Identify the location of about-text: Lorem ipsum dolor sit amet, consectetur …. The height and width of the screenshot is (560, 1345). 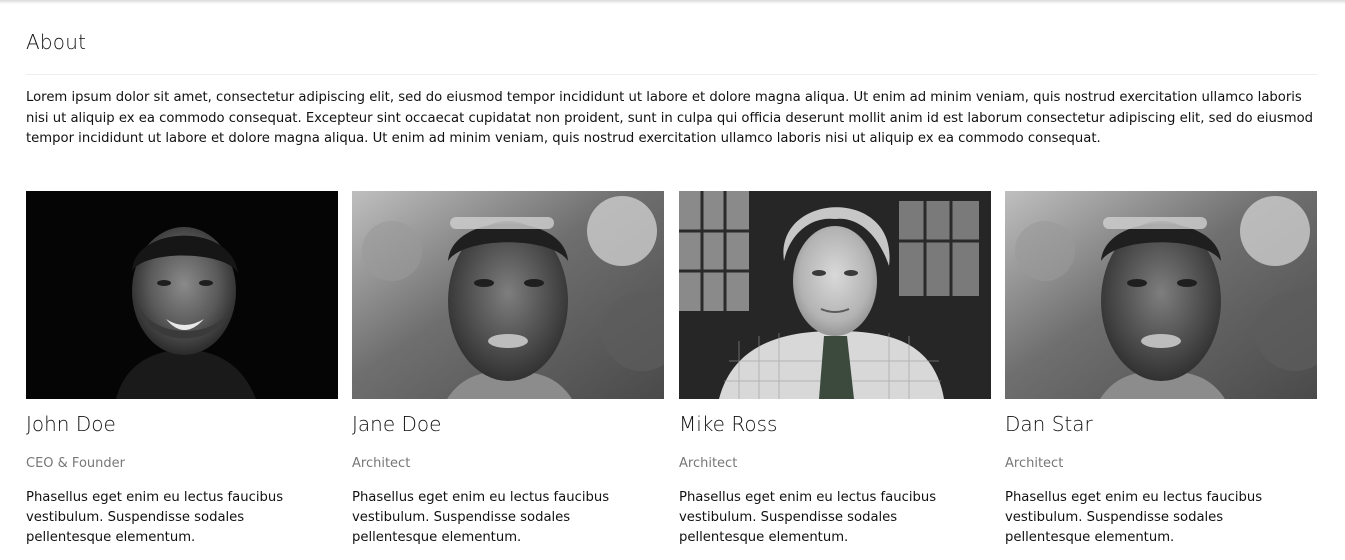
(670, 118).